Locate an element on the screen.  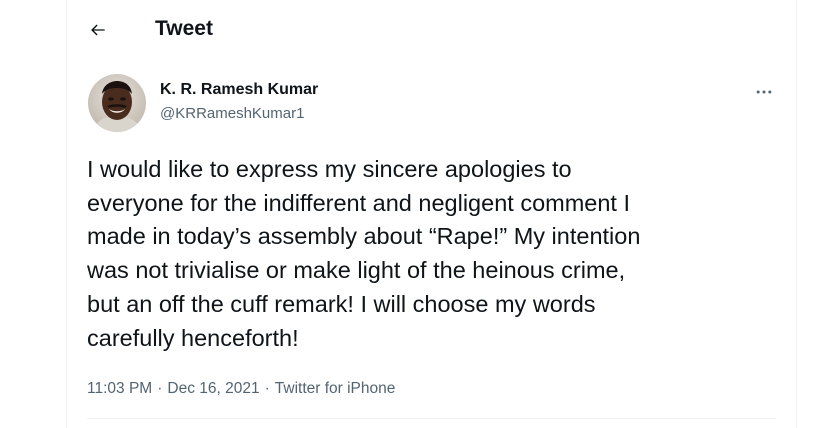
tweet-time: 11:03 PM is located at coordinates (119, 388).